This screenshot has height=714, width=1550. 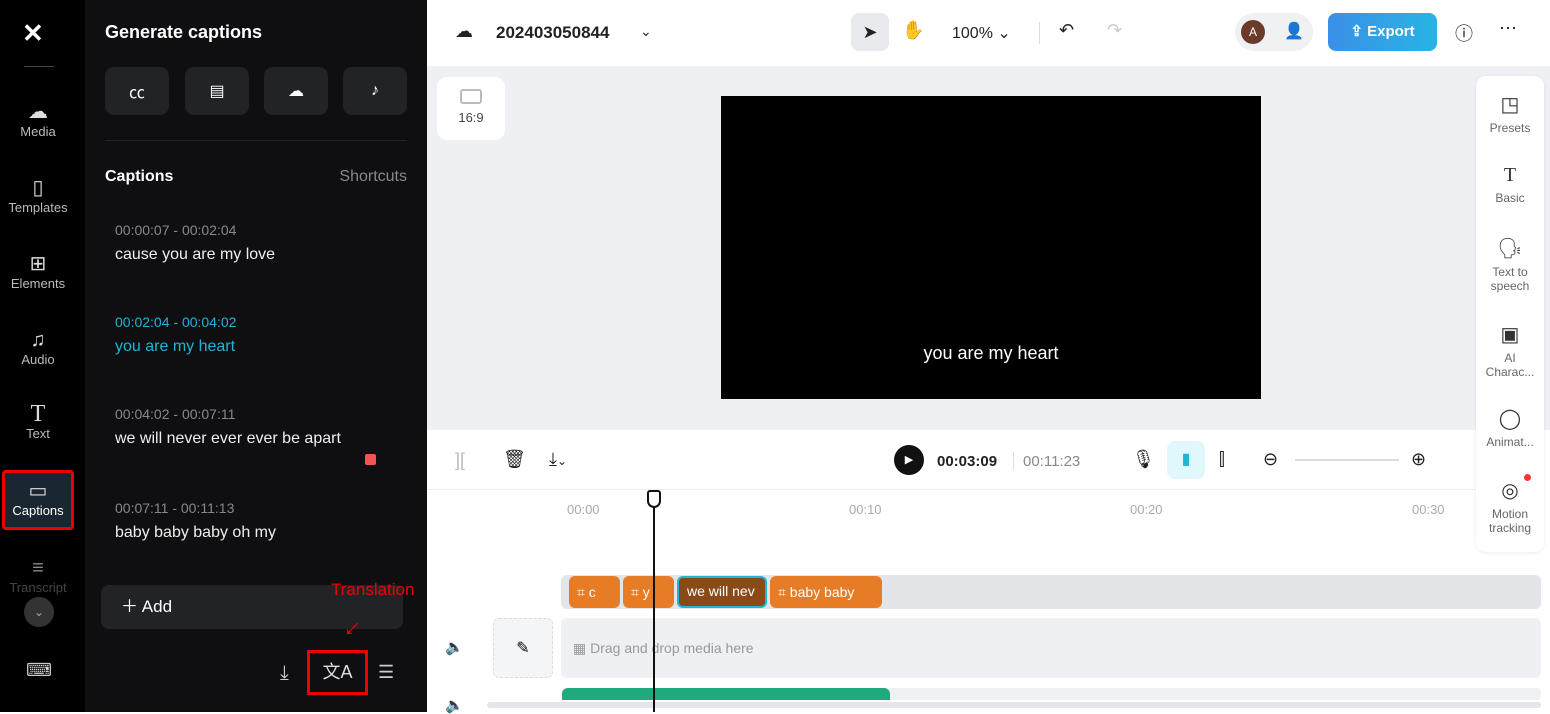 I want to click on auto-snap-button: ▮, so click(x=1186, y=460).